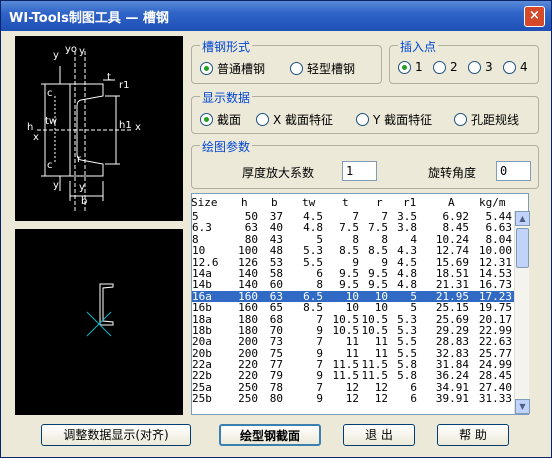 The image size is (552, 458). Describe the element at coordinates (241, 69) in the screenshot. I see `radio-label: 普通槽钢` at that location.